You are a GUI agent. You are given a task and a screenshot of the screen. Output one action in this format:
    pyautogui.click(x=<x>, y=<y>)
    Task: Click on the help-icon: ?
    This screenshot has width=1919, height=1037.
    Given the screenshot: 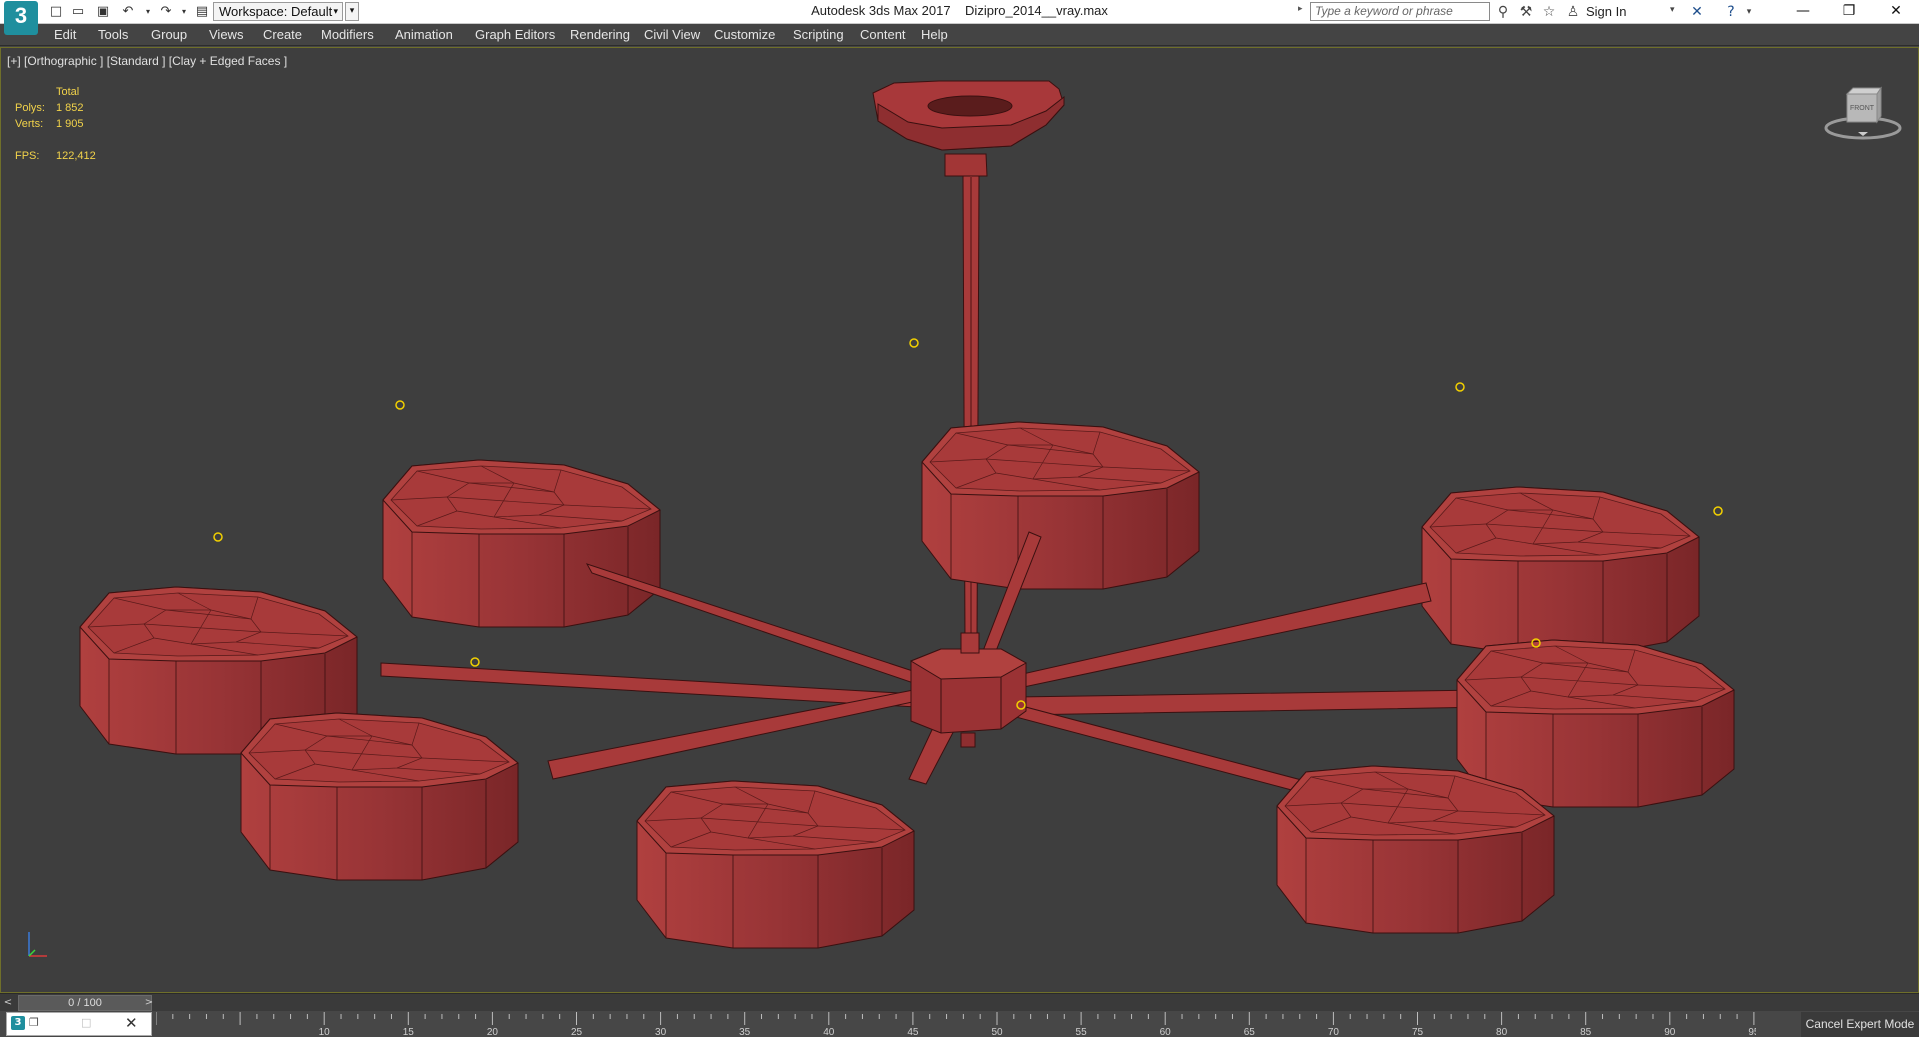 What is the action you would take?
    pyautogui.click(x=1731, y=12)
    